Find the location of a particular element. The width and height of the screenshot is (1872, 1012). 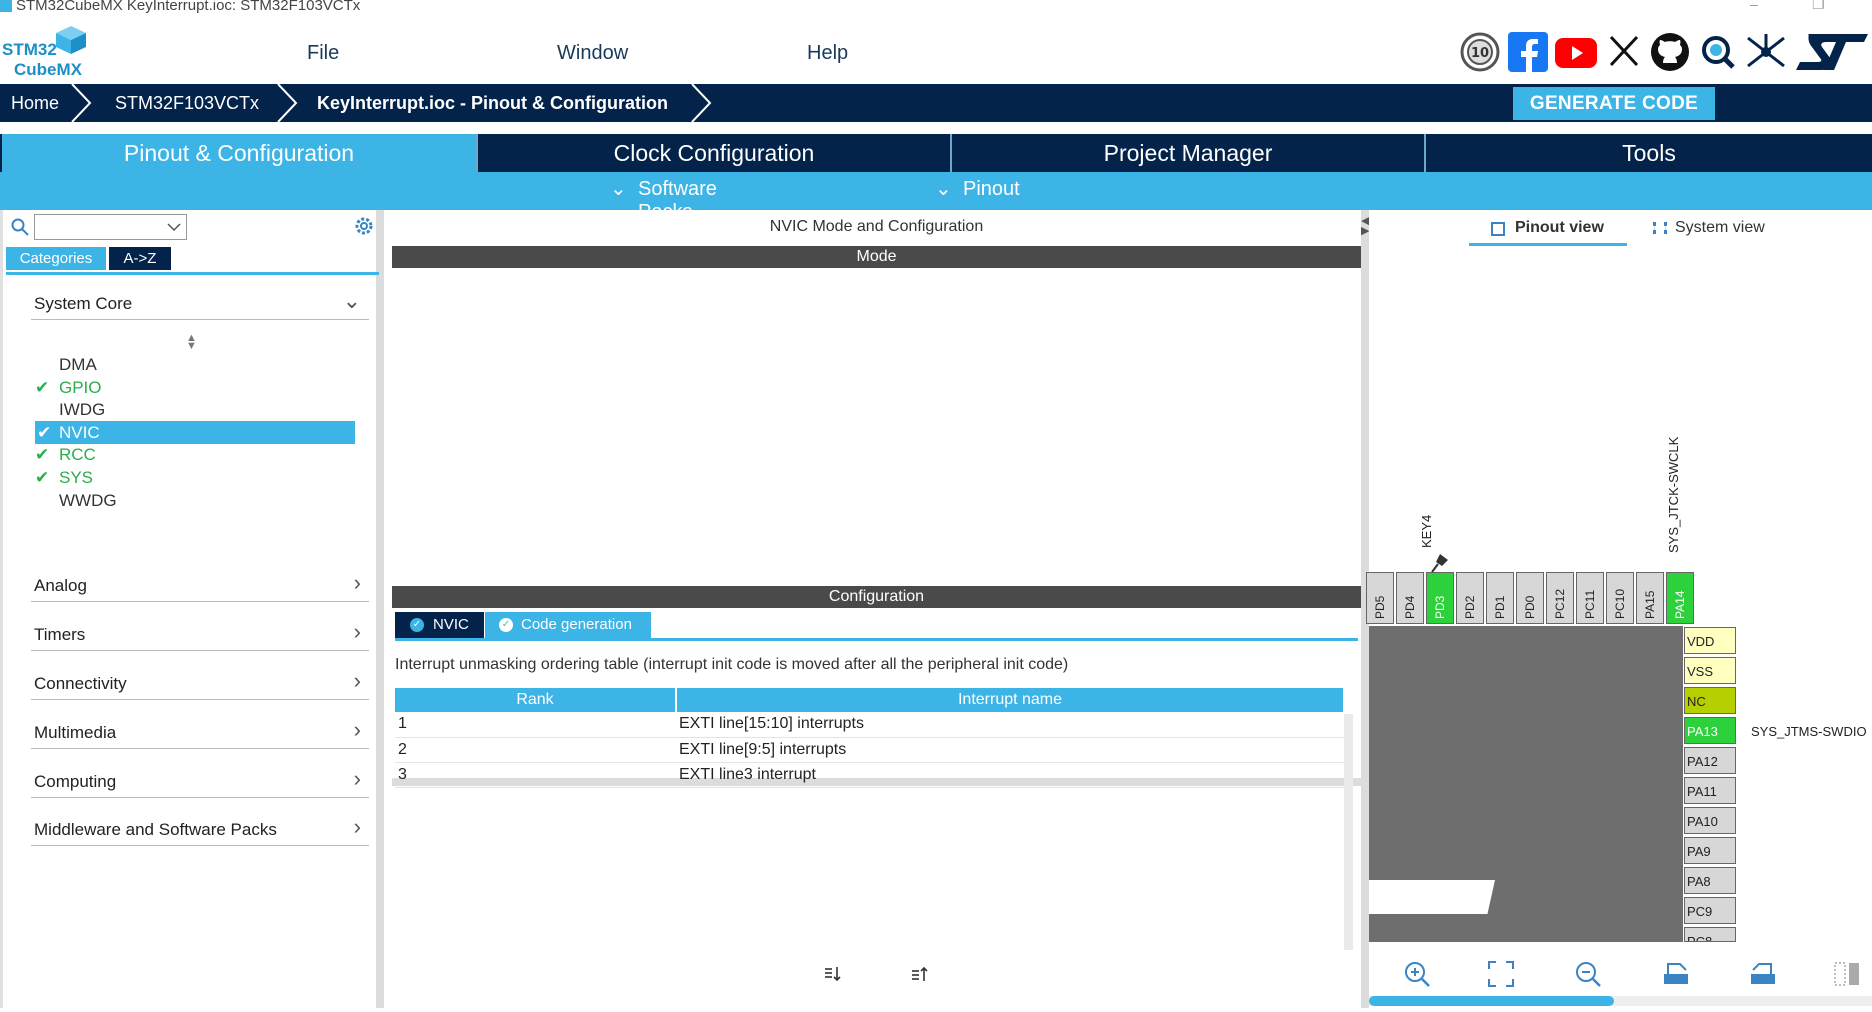

pin-vdd: VDD is located at coordinates (1710, 640).